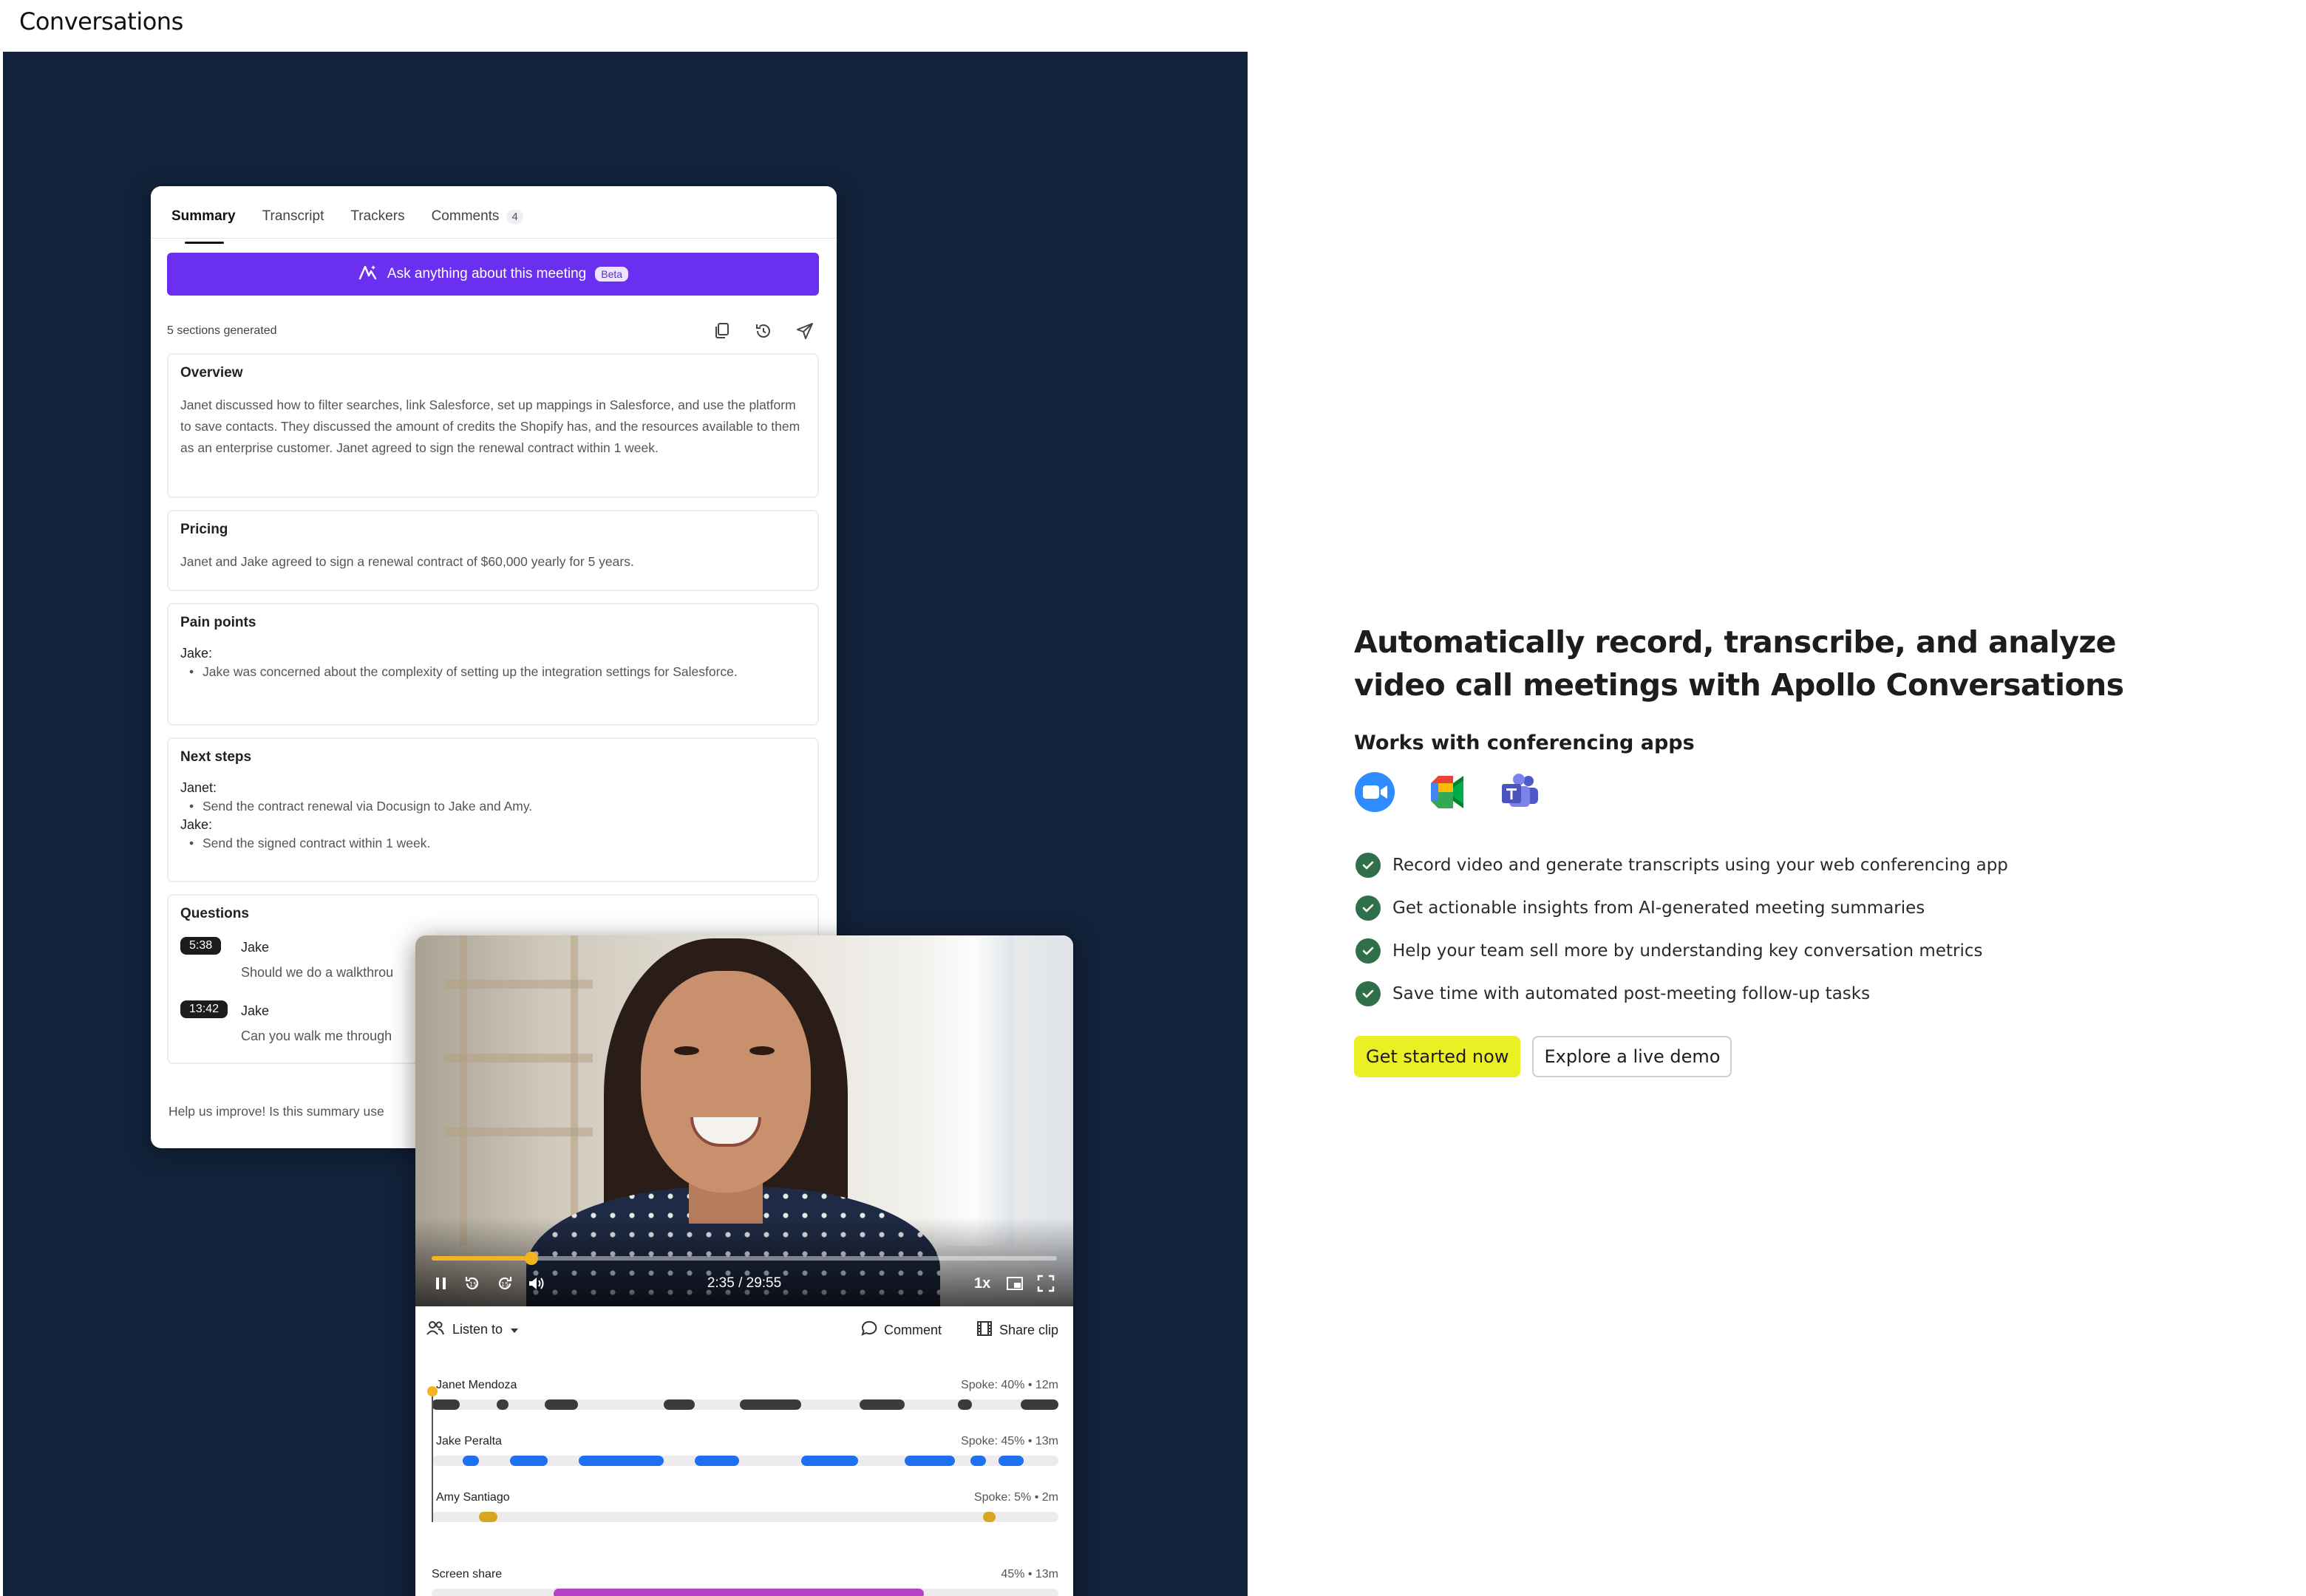 The width and height of the screenshot is (2306, 1596). I want to click on speaker-label: Janet:, so click(198, 787).